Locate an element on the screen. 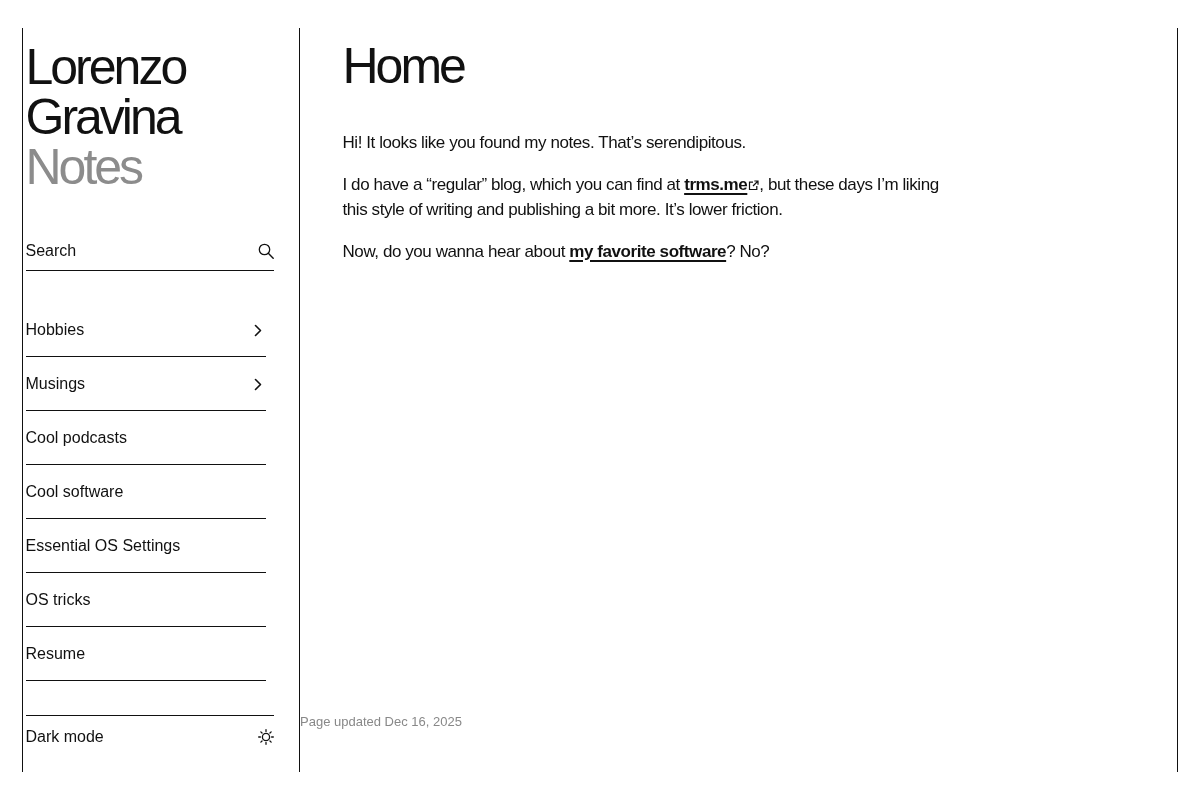 The width and height of the screenshot is (1200, 800). page-updated-date: Page updated Dec 16, 2025 is located at coordinates (381, 722).